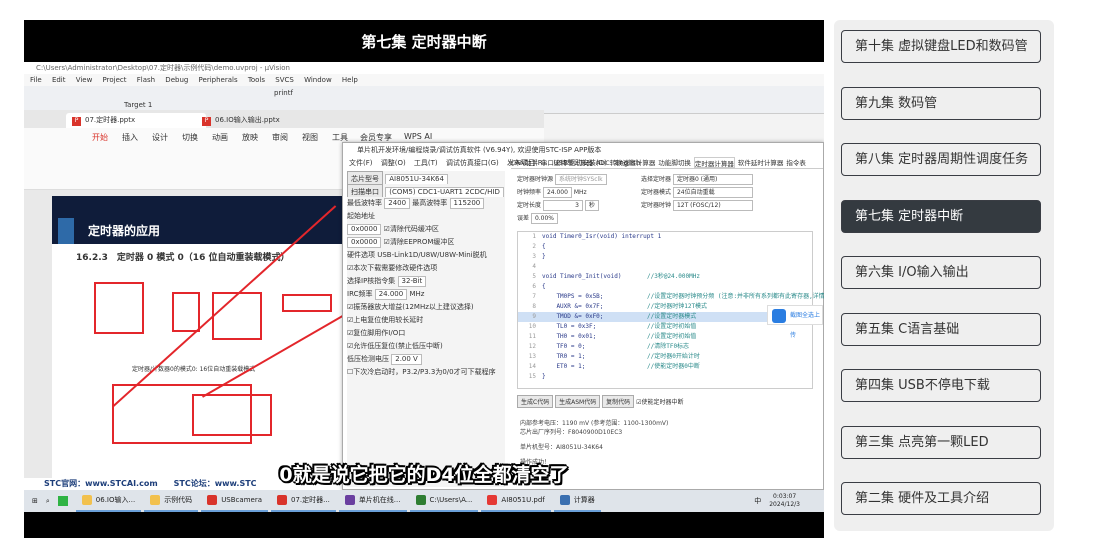  What do you see at coordinates (677, 306) in the screenshot?
I see `code-comment: //定时器时钟12T模式` at bounding box center [677, 306].